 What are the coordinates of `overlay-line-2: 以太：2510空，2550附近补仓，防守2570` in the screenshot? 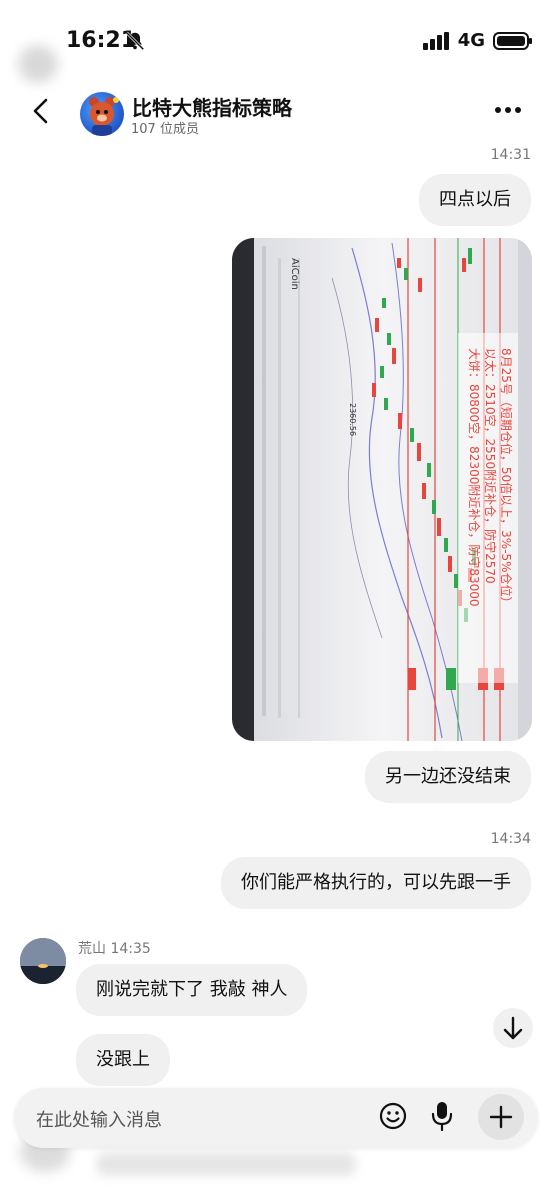 It's located at (490, 466).